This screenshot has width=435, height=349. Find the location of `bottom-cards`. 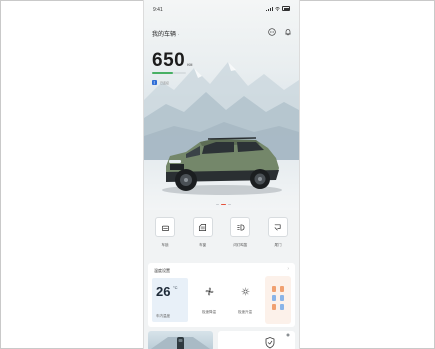

bottom-cards is located at coordinates (221, 340).